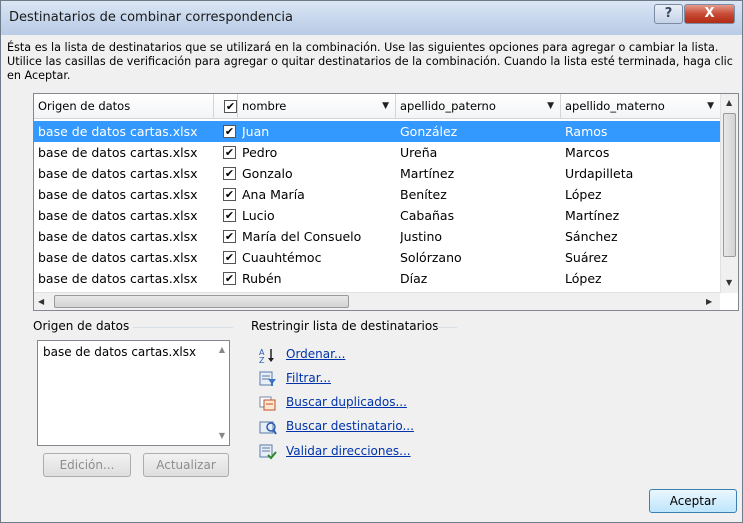 The width and height of the screenshot is (743, 523). What do you see at coordinates (256, 131) in the screenshot?
I see `cell-nombre: Juan` at bounding box center [256, 131].